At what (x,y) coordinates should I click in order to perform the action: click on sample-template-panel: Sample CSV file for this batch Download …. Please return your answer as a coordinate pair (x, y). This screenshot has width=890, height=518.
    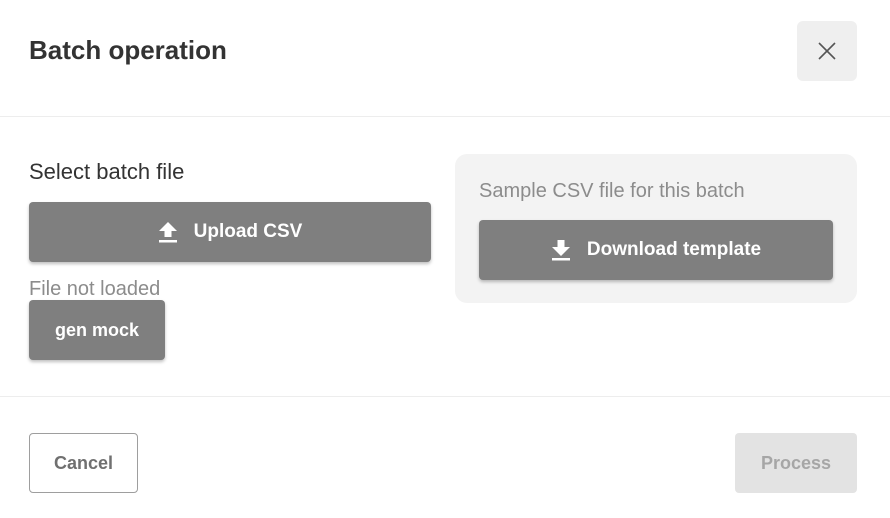
    Looking at the image, I should click on (656, 228).